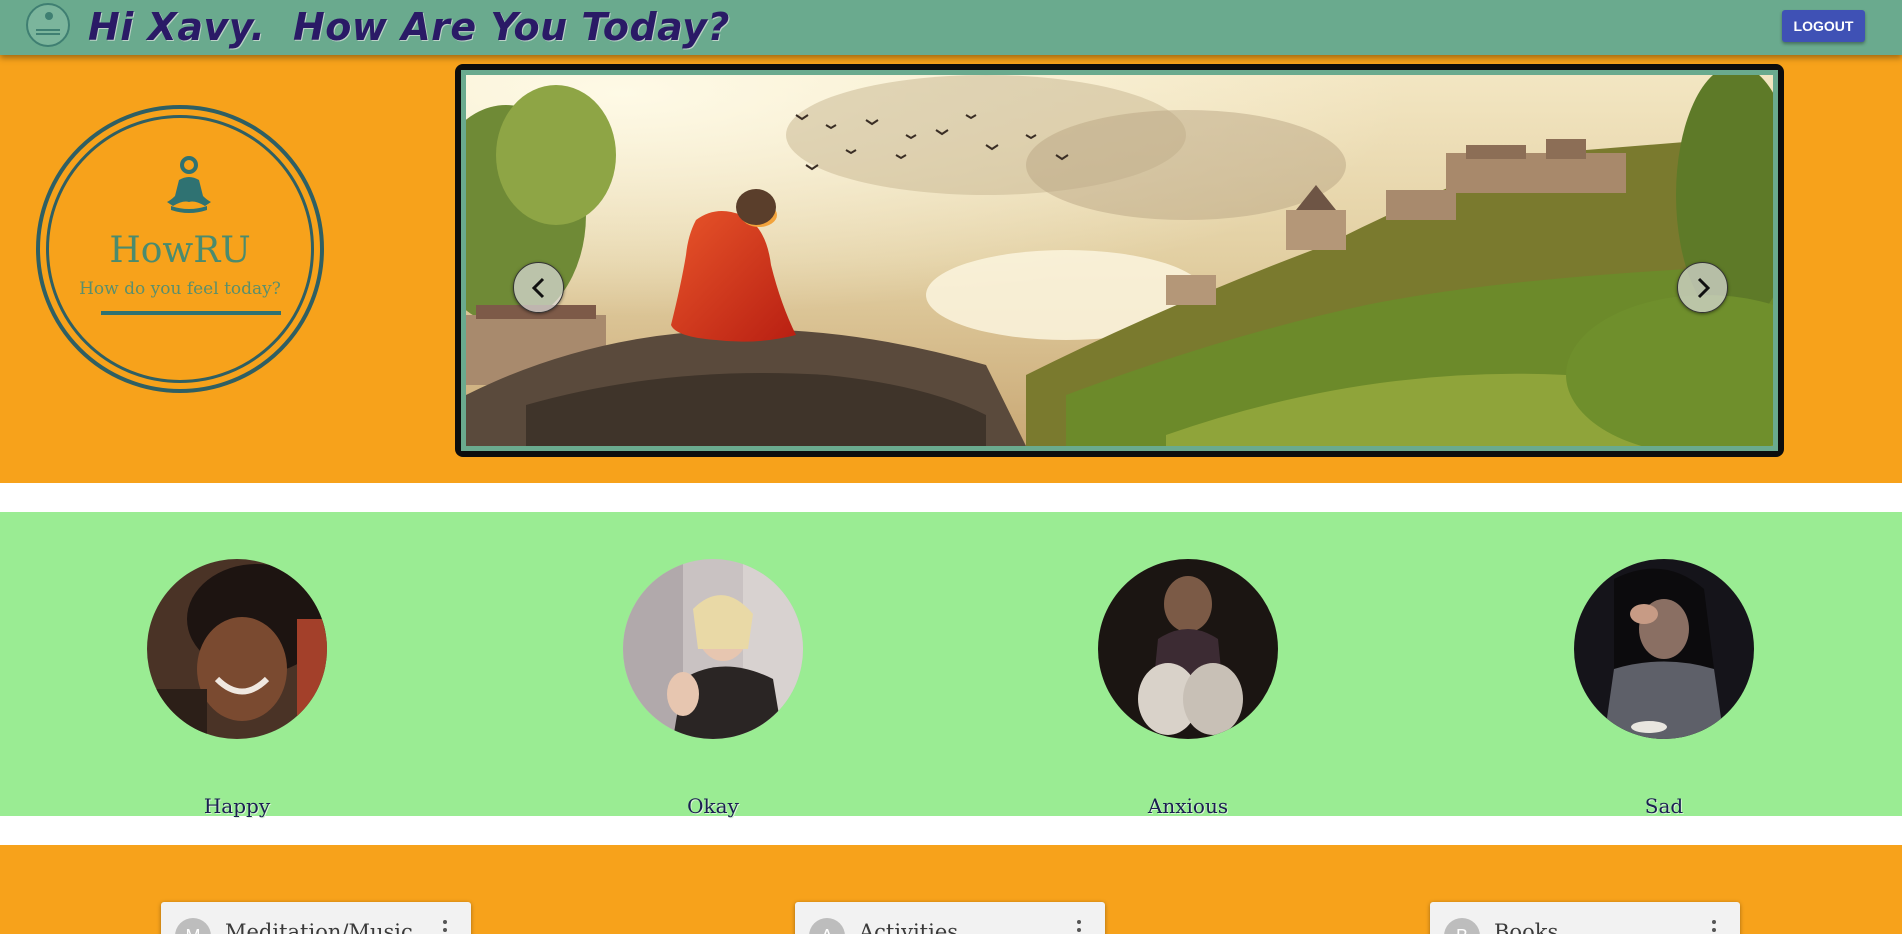 The width and height of the screenshot is (1902, 934). I want to click on mood-happy: Happy, so click(237, 688).